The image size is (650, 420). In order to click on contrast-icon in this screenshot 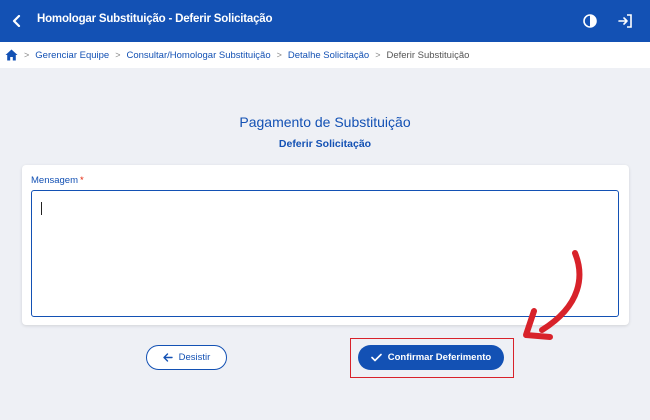, I will do `click(590, 21)`.